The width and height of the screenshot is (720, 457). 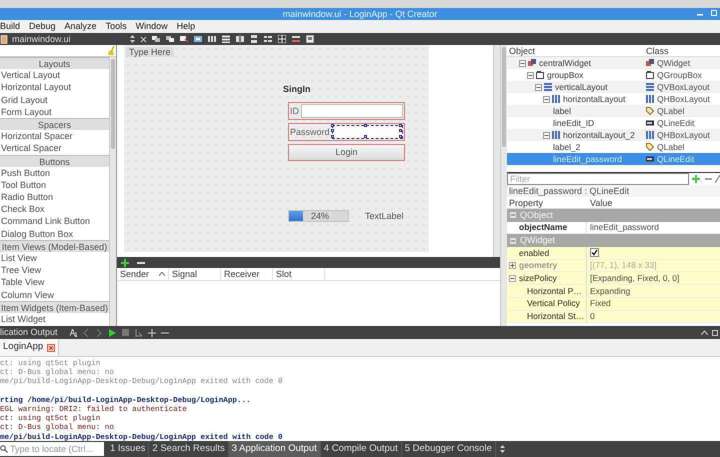 I want to click on add-icon, so click(x=125, y=262).